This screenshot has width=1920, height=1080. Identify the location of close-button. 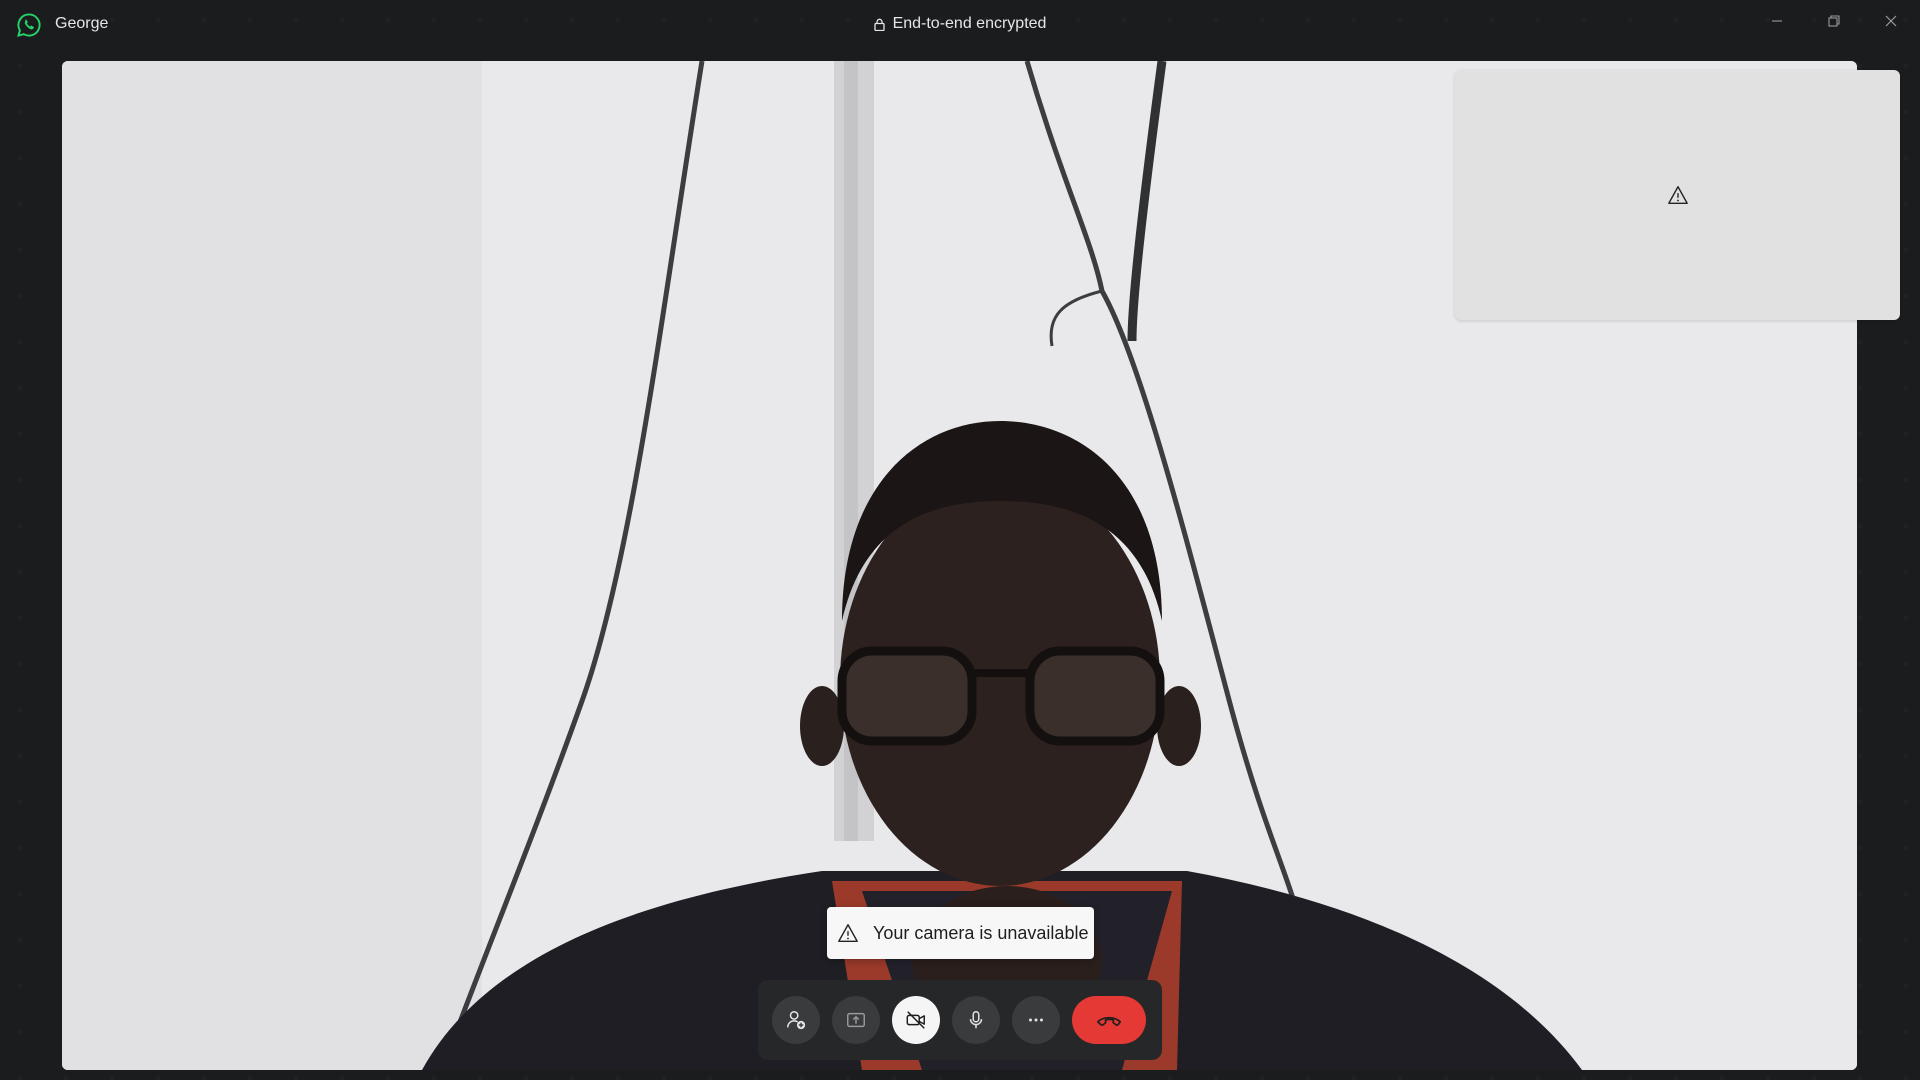
(1890, 21).